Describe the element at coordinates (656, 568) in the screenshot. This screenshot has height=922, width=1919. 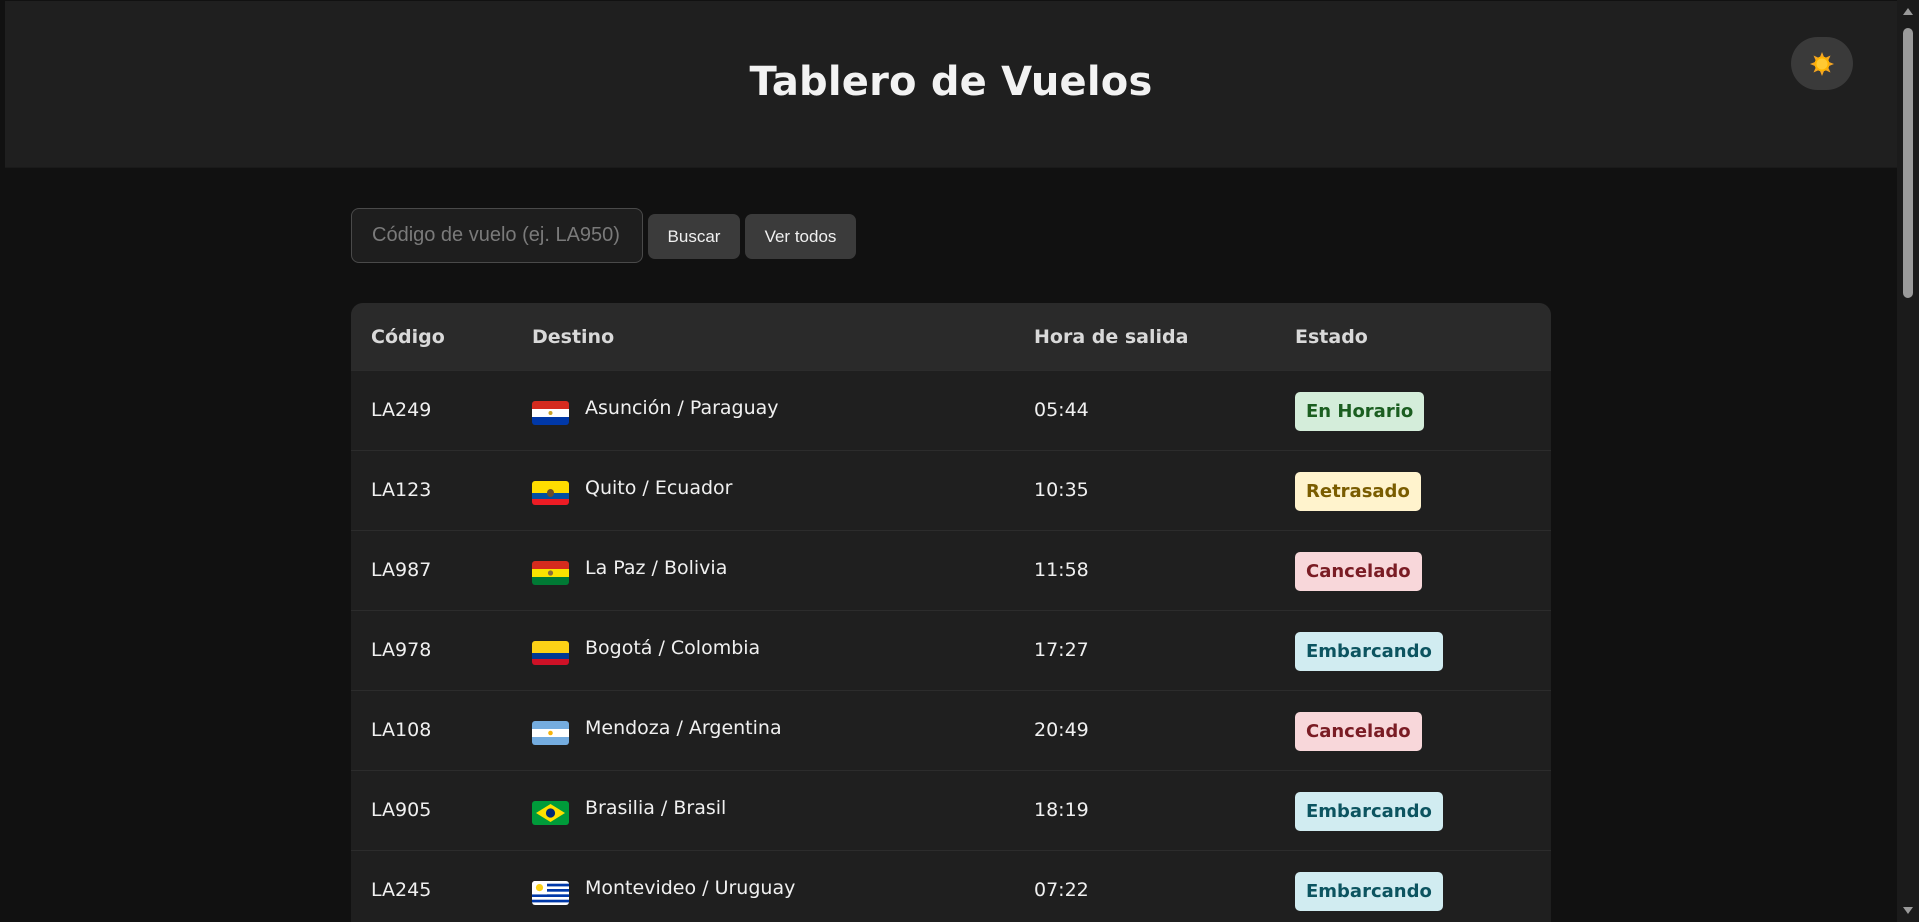
I see `destination: La Paz / Bolivia` at that location.